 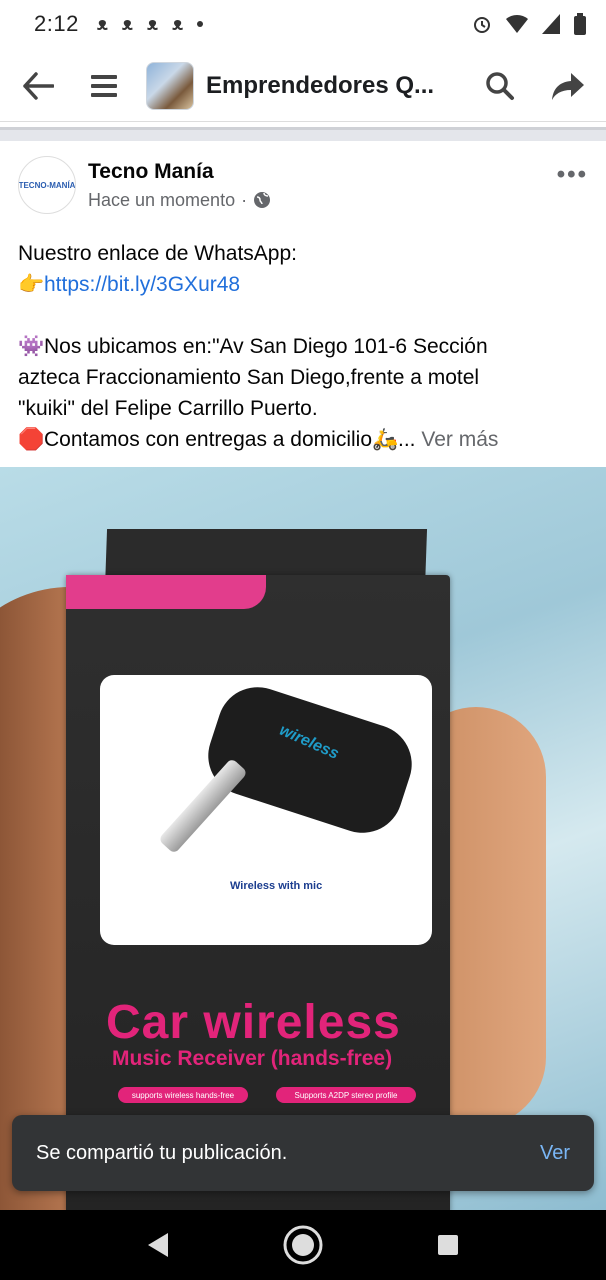 What do you see at coordinates (142, 284) in the screenshot?
I see `whatsapp-link: https://bit.ly/3GXur48` at bounding box center [142, 284].